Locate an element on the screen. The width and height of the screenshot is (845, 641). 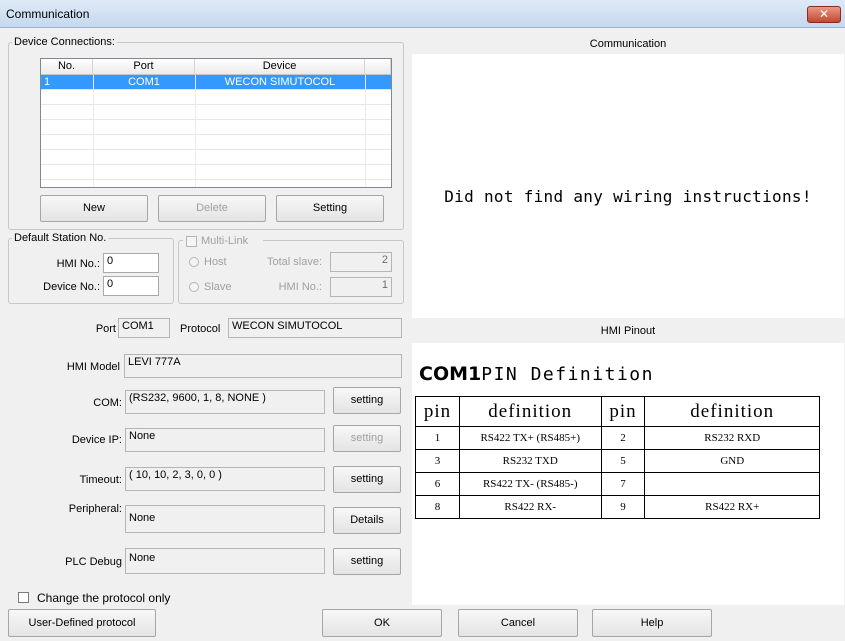
multilink-label: Multi-Link is located at coordinates (225, 241).